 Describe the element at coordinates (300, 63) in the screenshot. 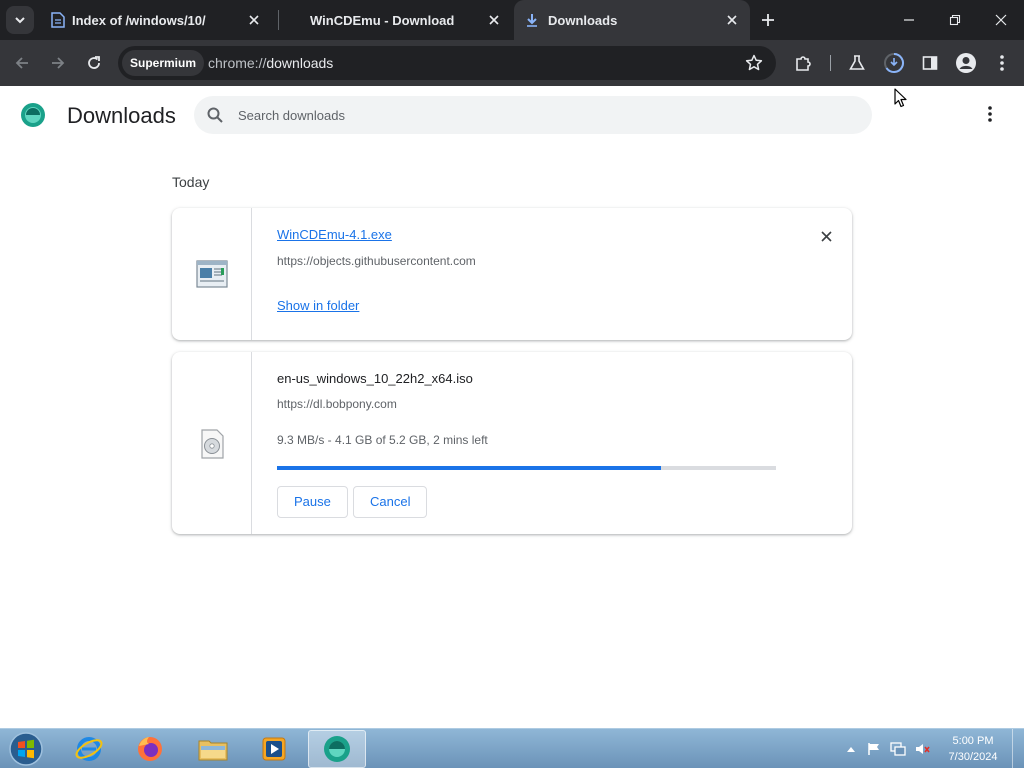

I see `url-path: downloads` at that location.